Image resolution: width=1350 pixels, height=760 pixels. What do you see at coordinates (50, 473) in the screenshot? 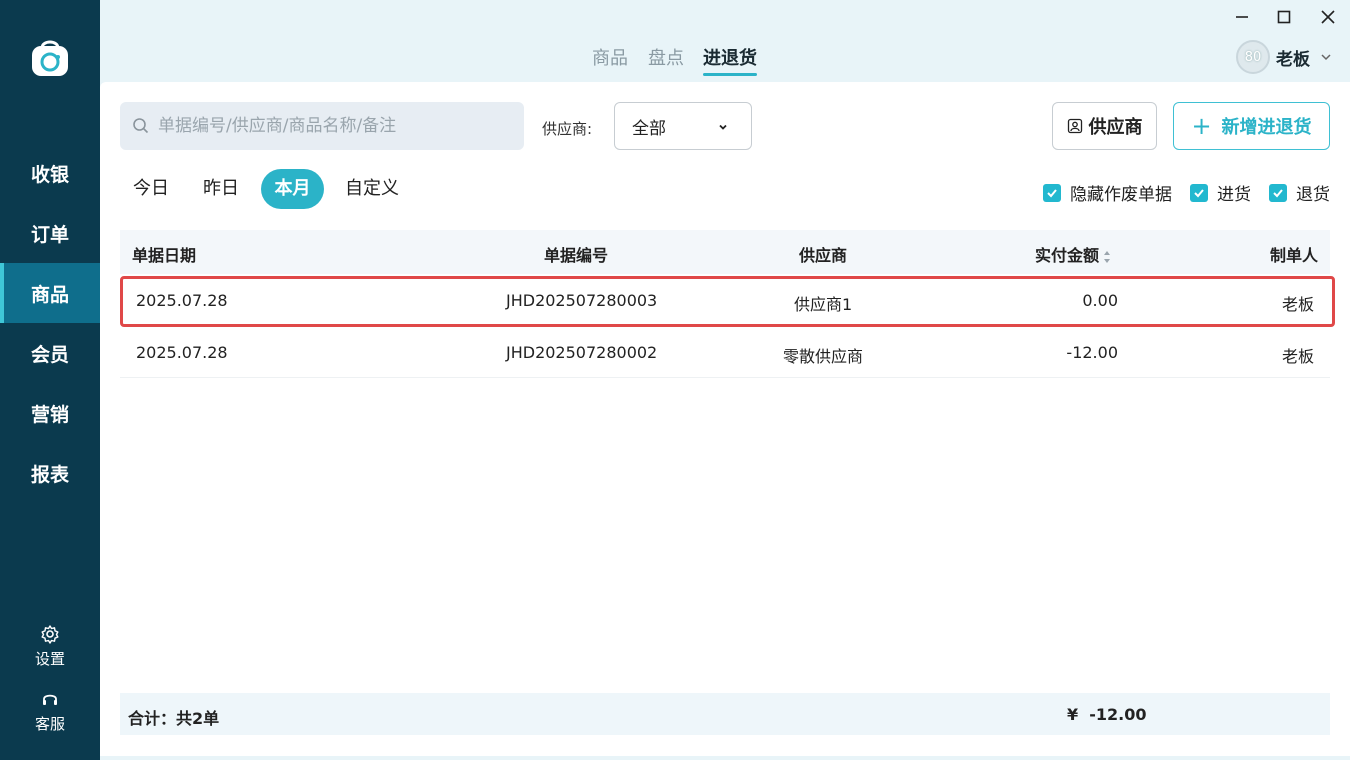
I see `sidebar-item-reports: 报表` at bounding box center [50, 473].